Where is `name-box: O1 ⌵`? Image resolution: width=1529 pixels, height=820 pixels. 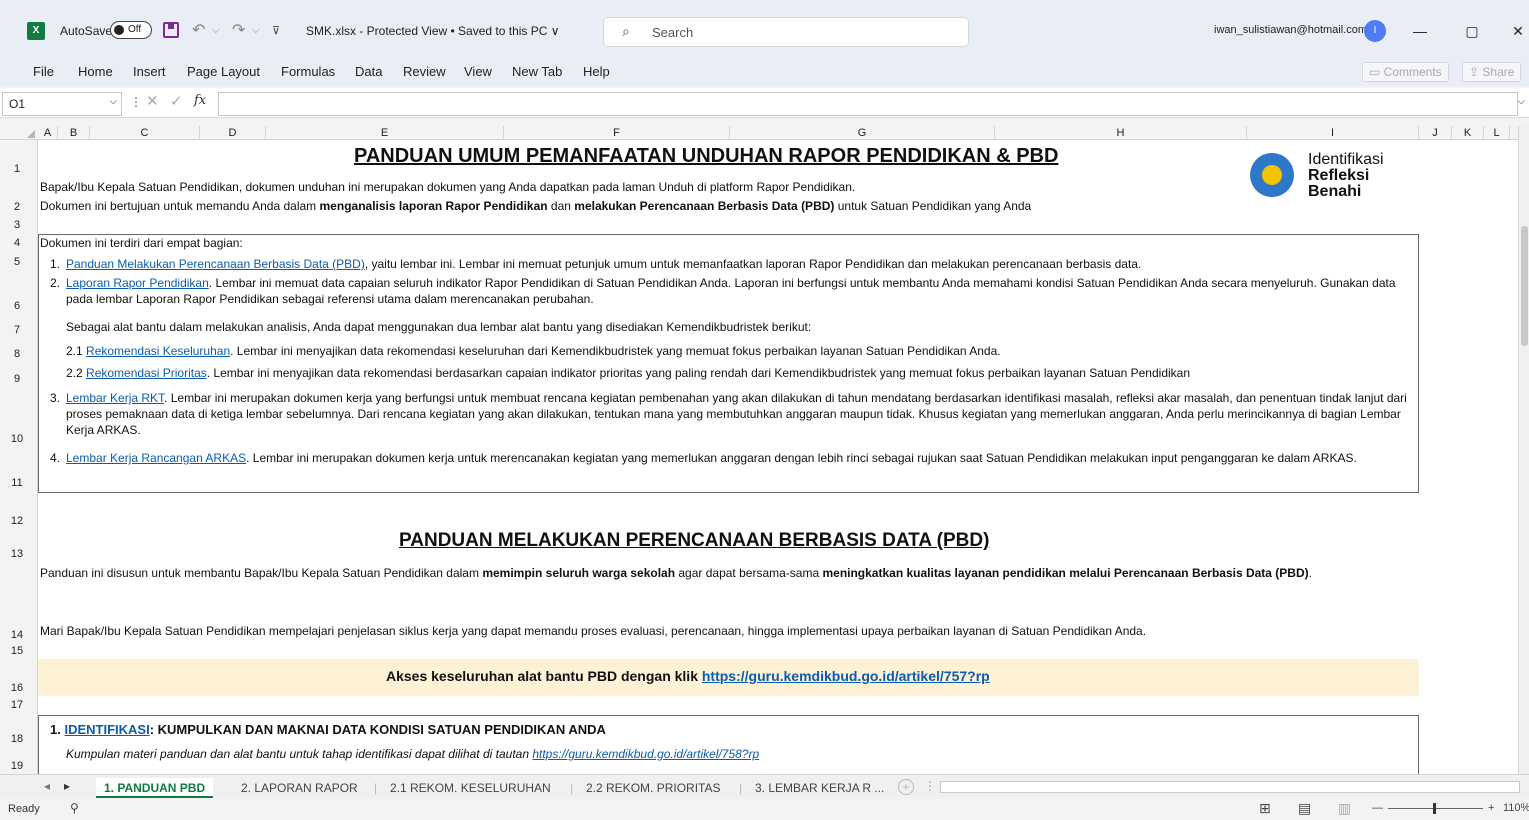
name-box: O1 ⌵ is located at coordinates (62, 104).